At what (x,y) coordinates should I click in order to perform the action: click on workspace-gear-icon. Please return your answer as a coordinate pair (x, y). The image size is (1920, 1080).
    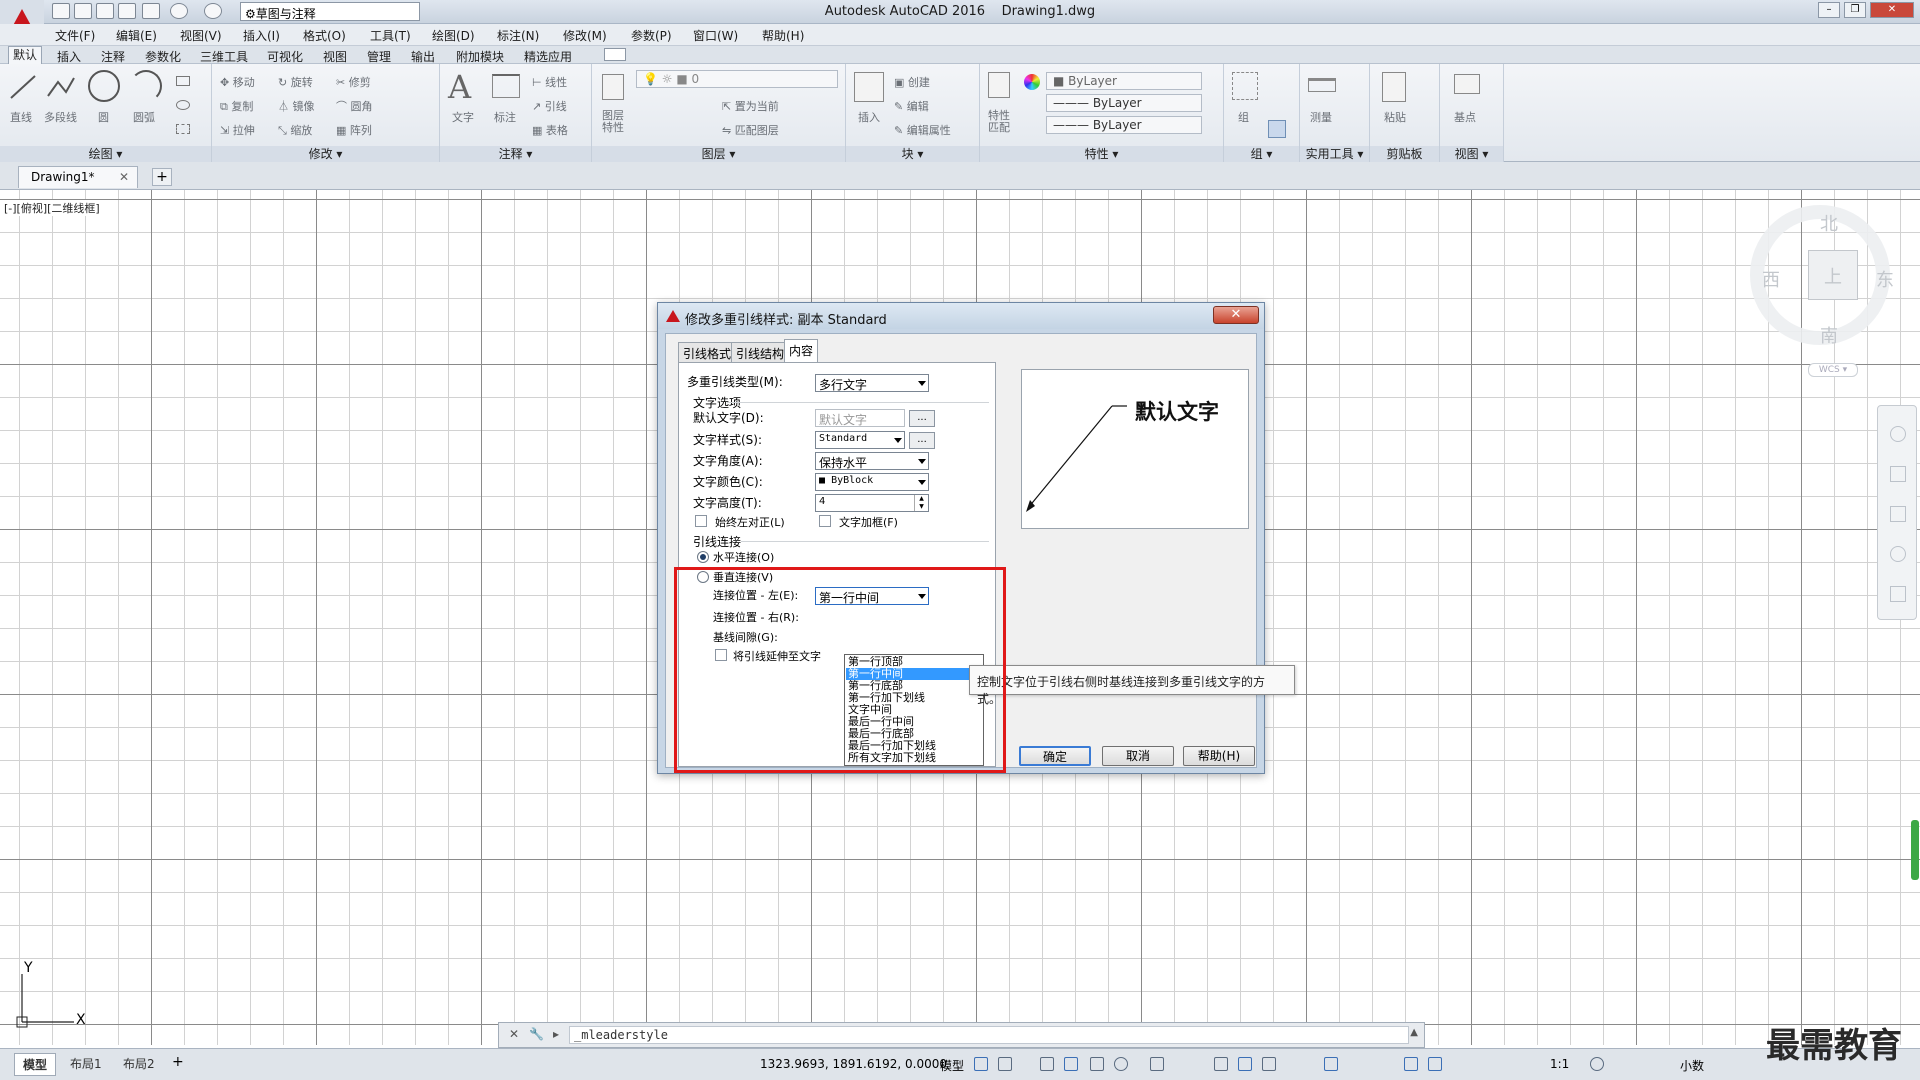
    Looking at the image, I should click on (1597, 1064).